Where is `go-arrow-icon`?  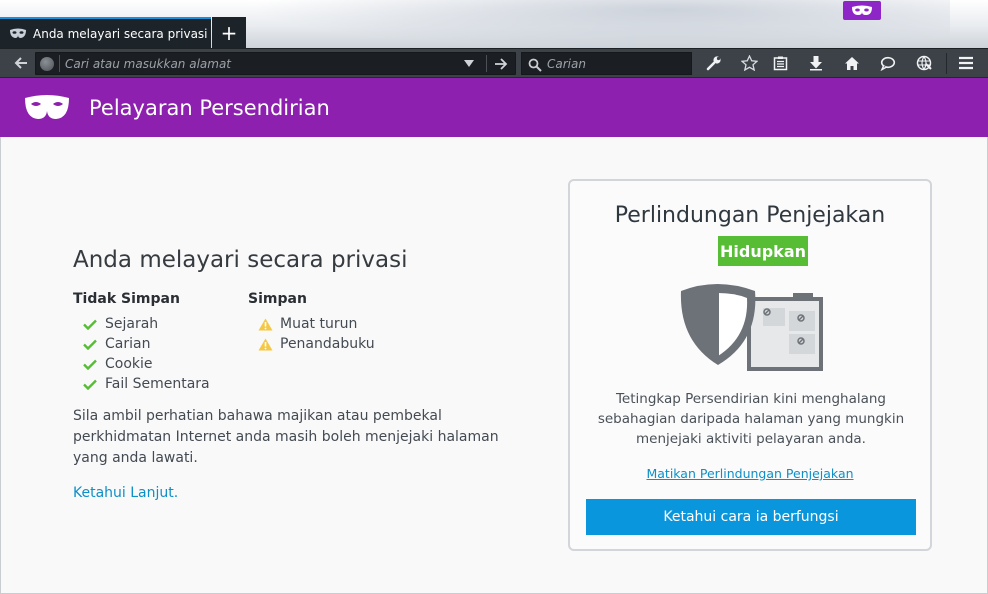
go-arrow-icon is located at coordinates (501, 63).